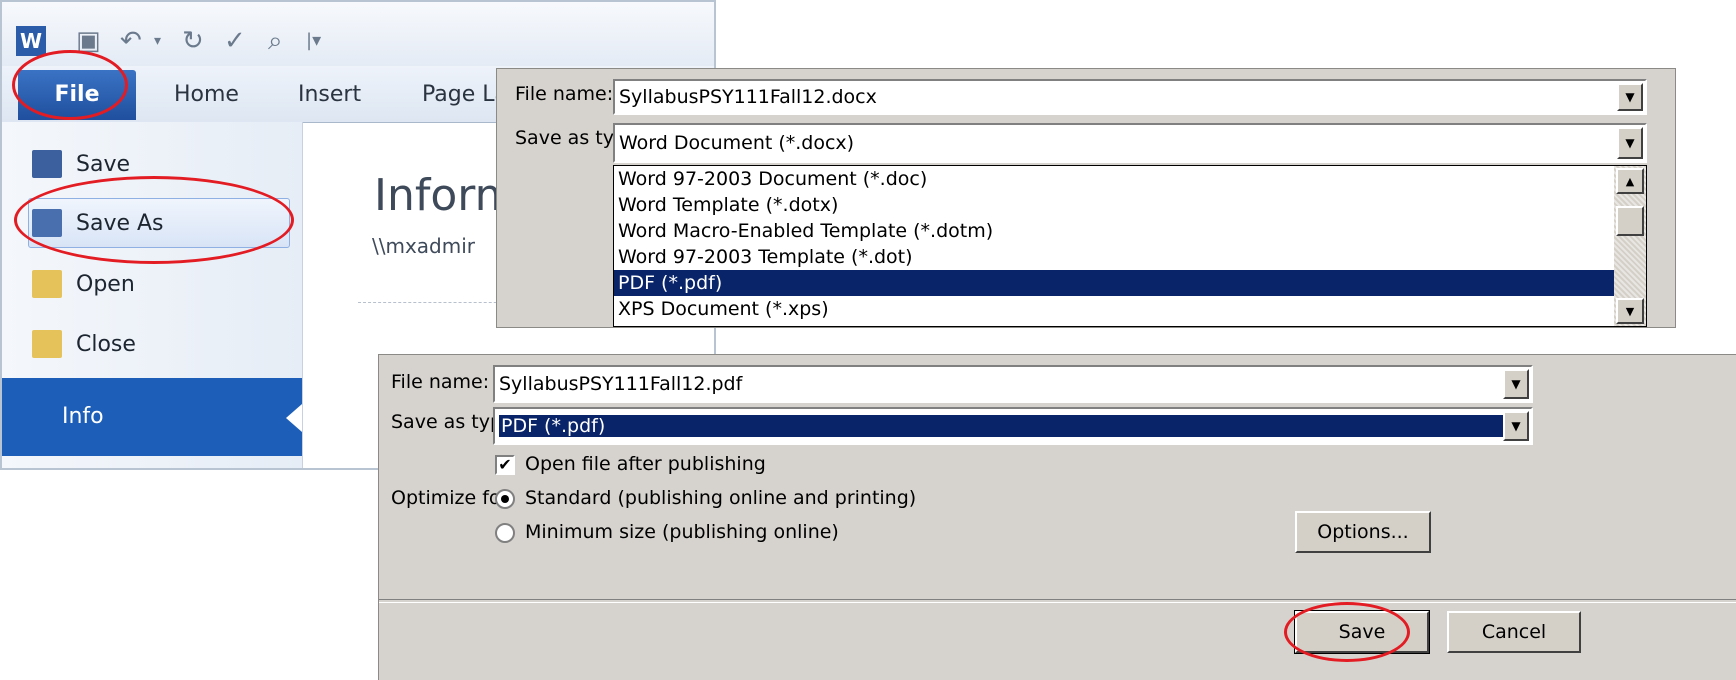  I want to click on list-item: Word 97-2003 Document (*.doc), so click(1114, 179).